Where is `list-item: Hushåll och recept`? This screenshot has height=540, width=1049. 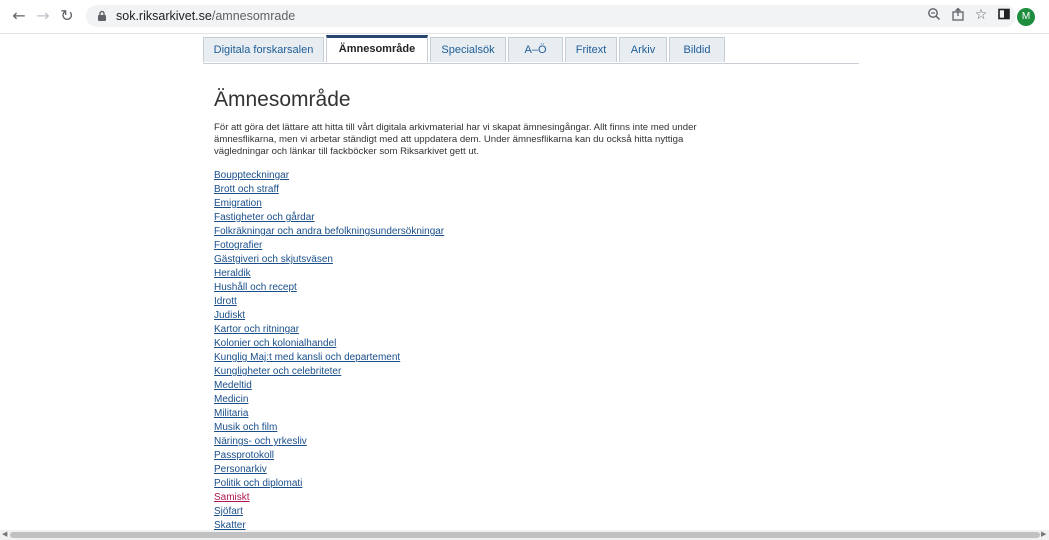 list-item: Hushåll och recept is located at coordinates (329, 286).